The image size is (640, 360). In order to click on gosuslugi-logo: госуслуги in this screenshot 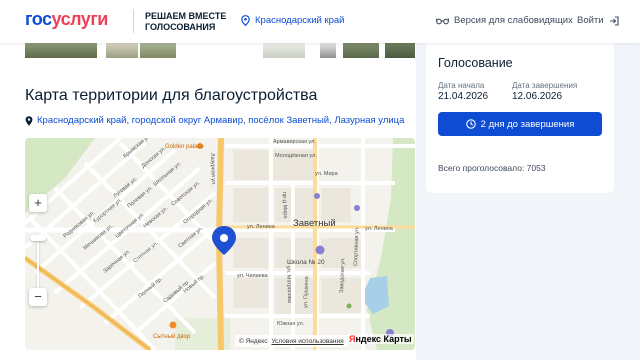, I will do `click(66, 19)`.